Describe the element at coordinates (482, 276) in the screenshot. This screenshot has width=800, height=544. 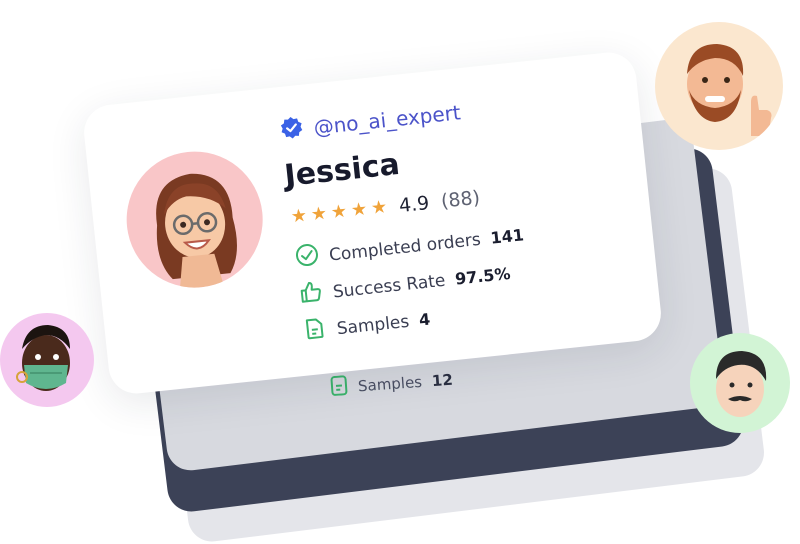
I see `stat-value: 97.5%` at that location.